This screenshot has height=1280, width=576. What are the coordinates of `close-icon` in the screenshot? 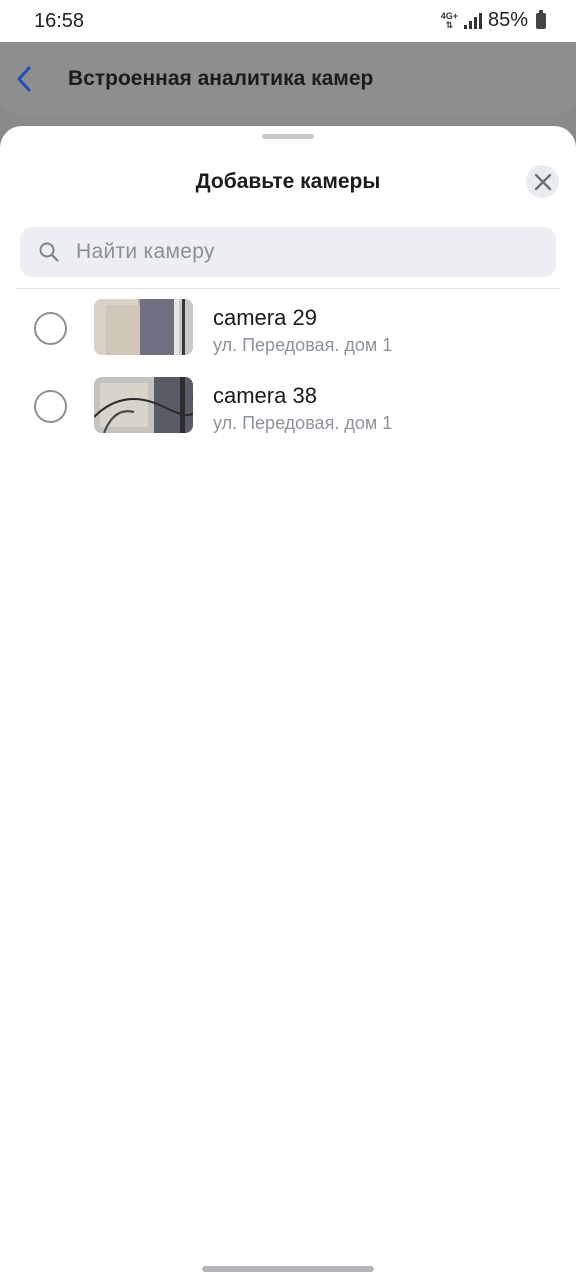 It's located at (542, 181).